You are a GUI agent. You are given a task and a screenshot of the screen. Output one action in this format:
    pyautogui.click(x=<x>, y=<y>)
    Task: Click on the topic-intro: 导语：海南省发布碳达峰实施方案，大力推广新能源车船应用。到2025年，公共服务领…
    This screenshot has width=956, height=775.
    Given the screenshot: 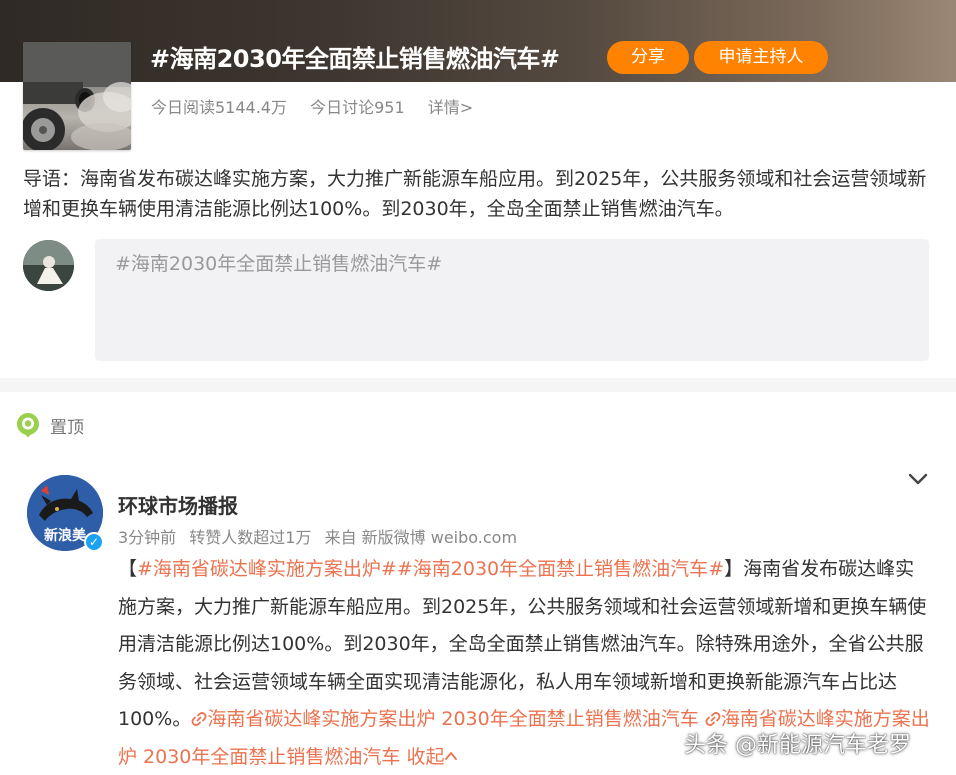 What is the action you would take?
    pyautogui.click(x=475, y=194)
    